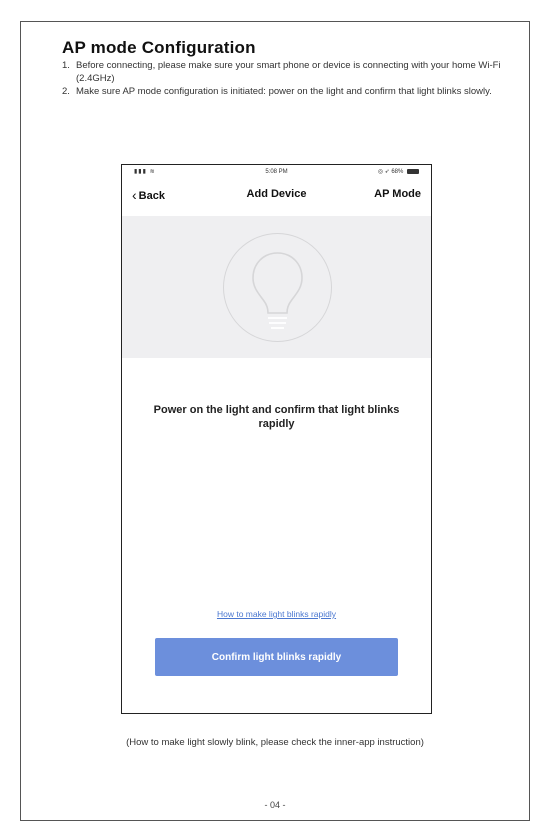  I want to click on step-number: 1., so click(66, 65).